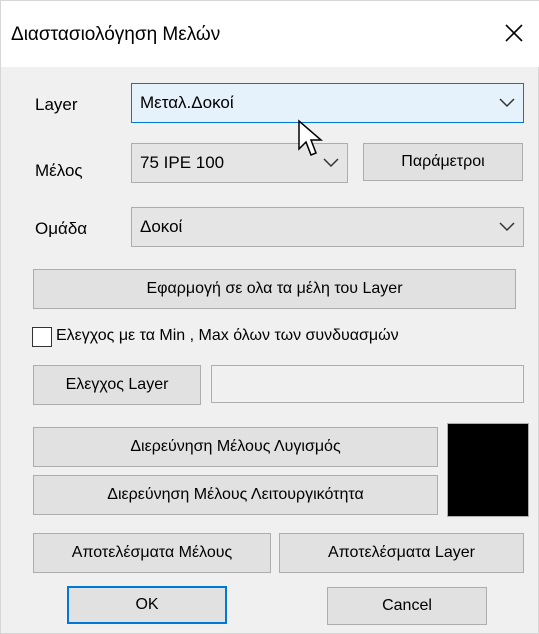  I want to click on check-layer-button: Ελεγχος Layer, so click(117, 385).